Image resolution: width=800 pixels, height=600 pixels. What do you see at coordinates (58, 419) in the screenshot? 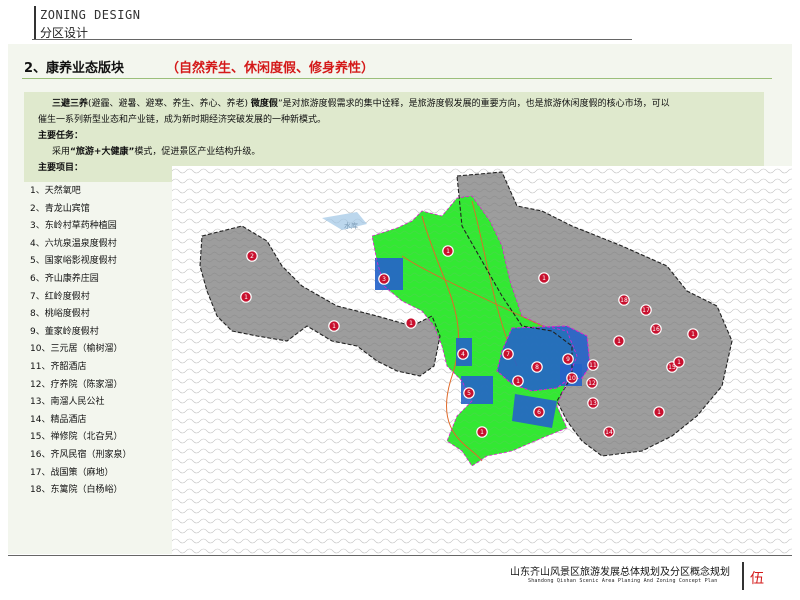
I see `list-item: 14、精品酒店` at bounding box center [58, 419].